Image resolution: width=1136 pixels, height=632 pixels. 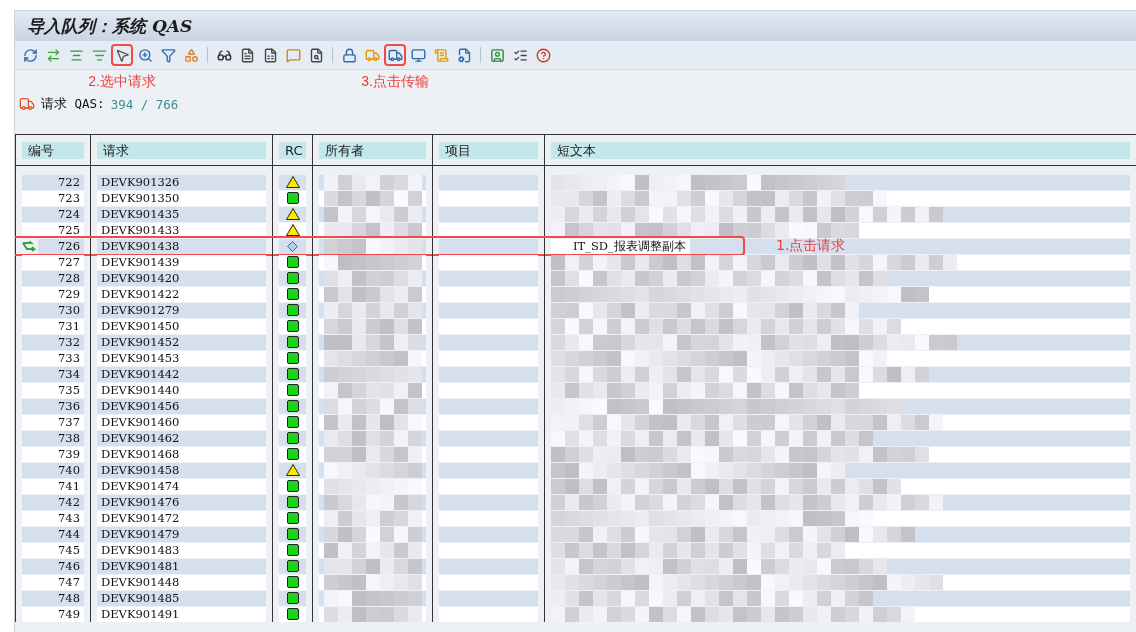 What do you see at coordinates (110, 26) in the screenshot?
I see `window-title: 导入队列：系统 QAS` at bounding box center [110, 26].